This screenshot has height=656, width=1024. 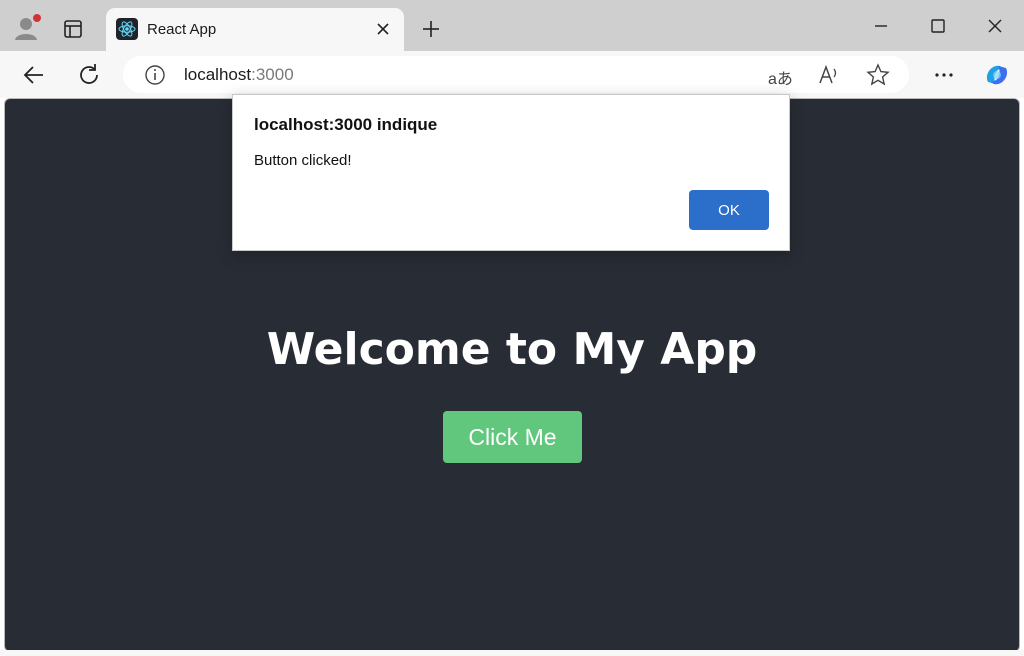 I want to click on maximize-icon, so click(x=938, y=26).